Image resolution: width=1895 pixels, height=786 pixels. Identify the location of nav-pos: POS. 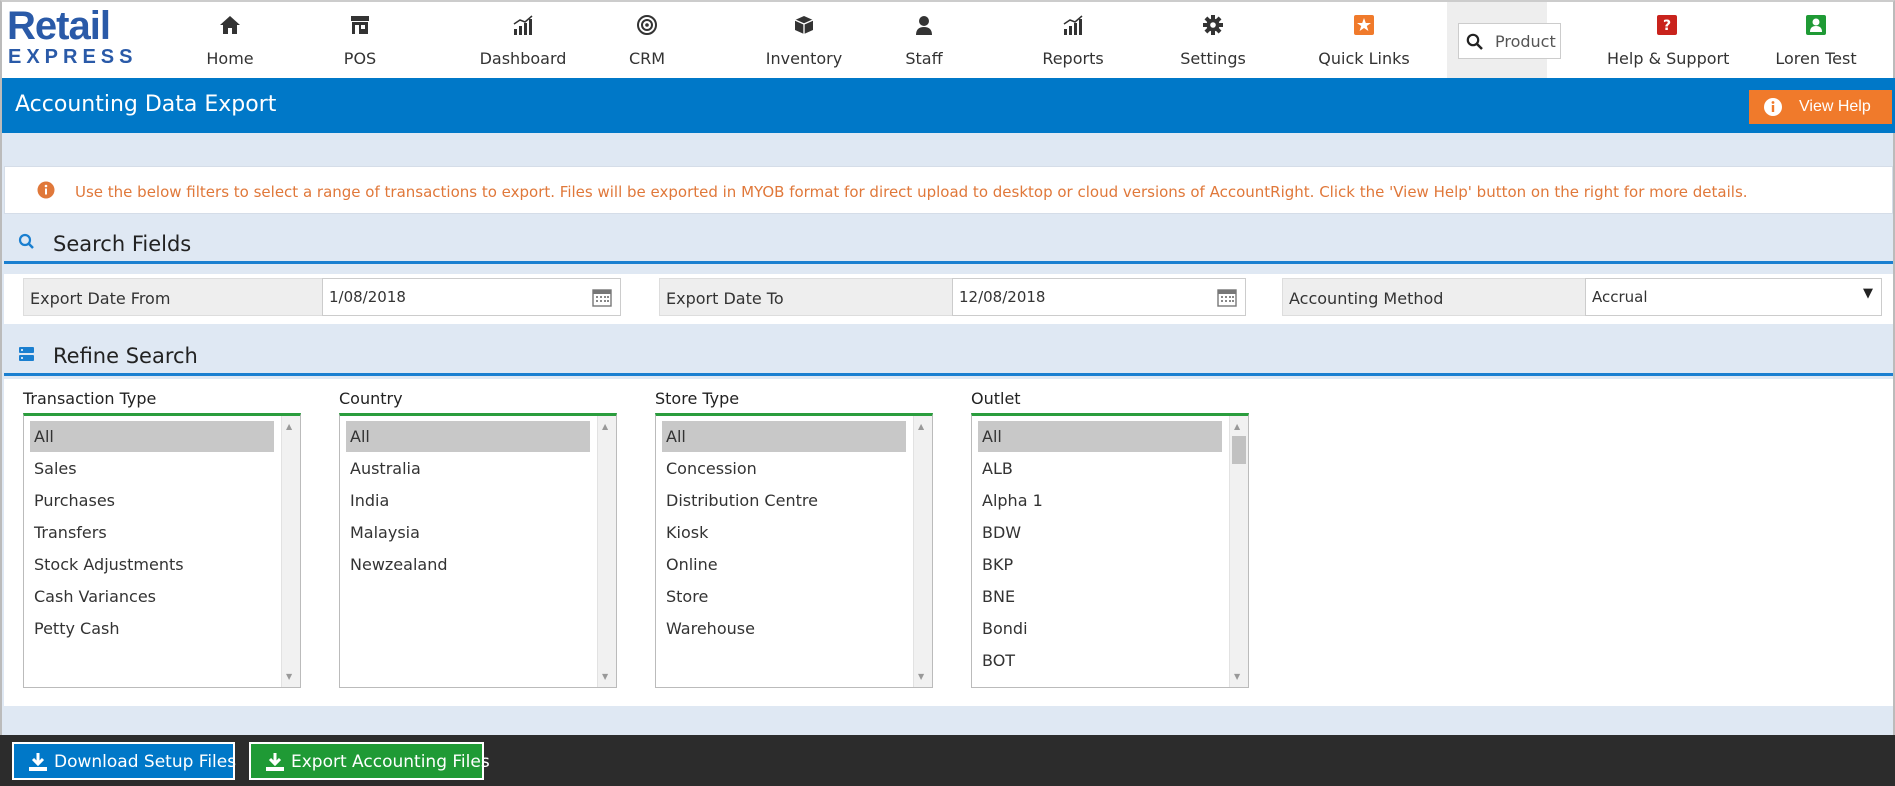
(360, 41).